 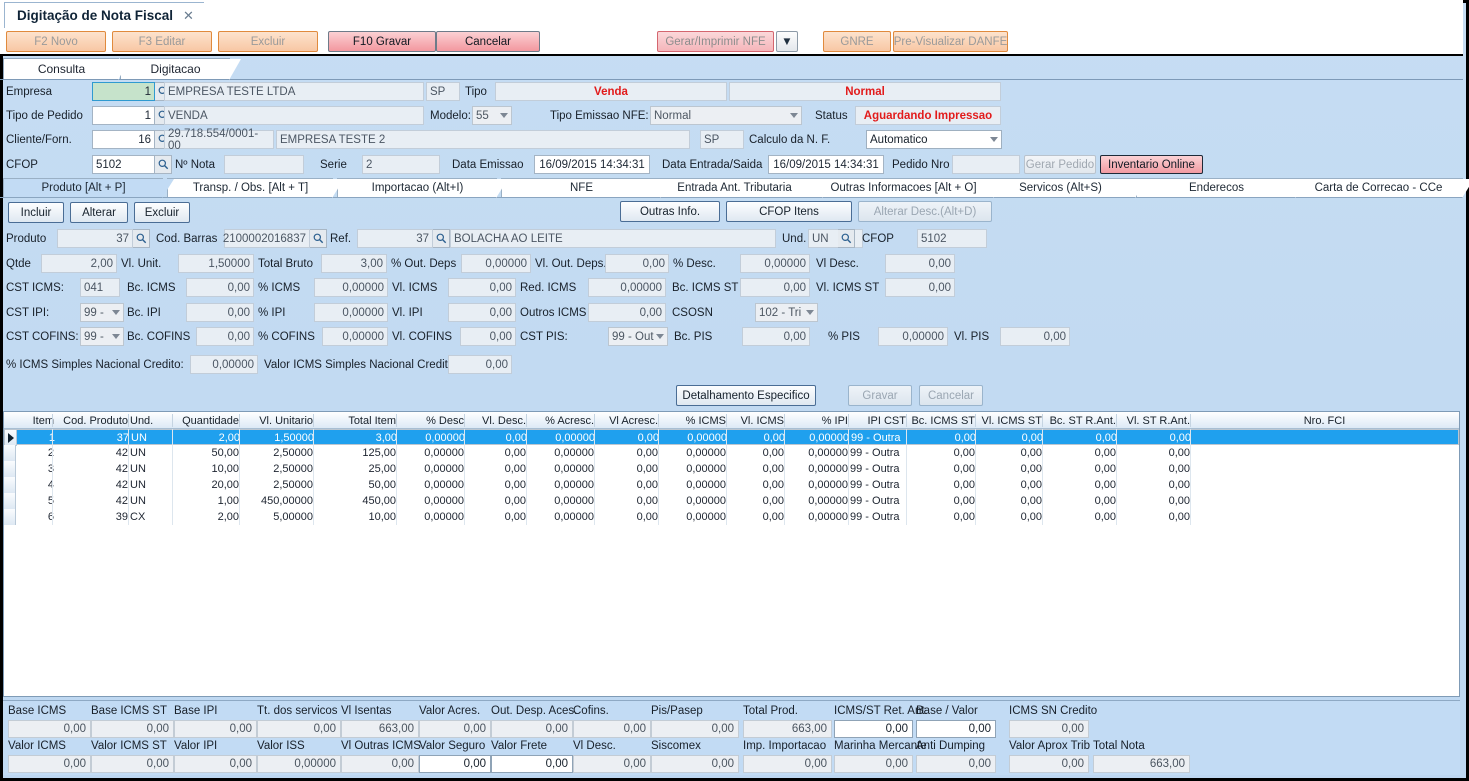 What do you see at coordinates (1065, 188) in the screenshot?
I see `tab-servicos: Servicos (Alt+S)` at bounding box center [1065, 188].